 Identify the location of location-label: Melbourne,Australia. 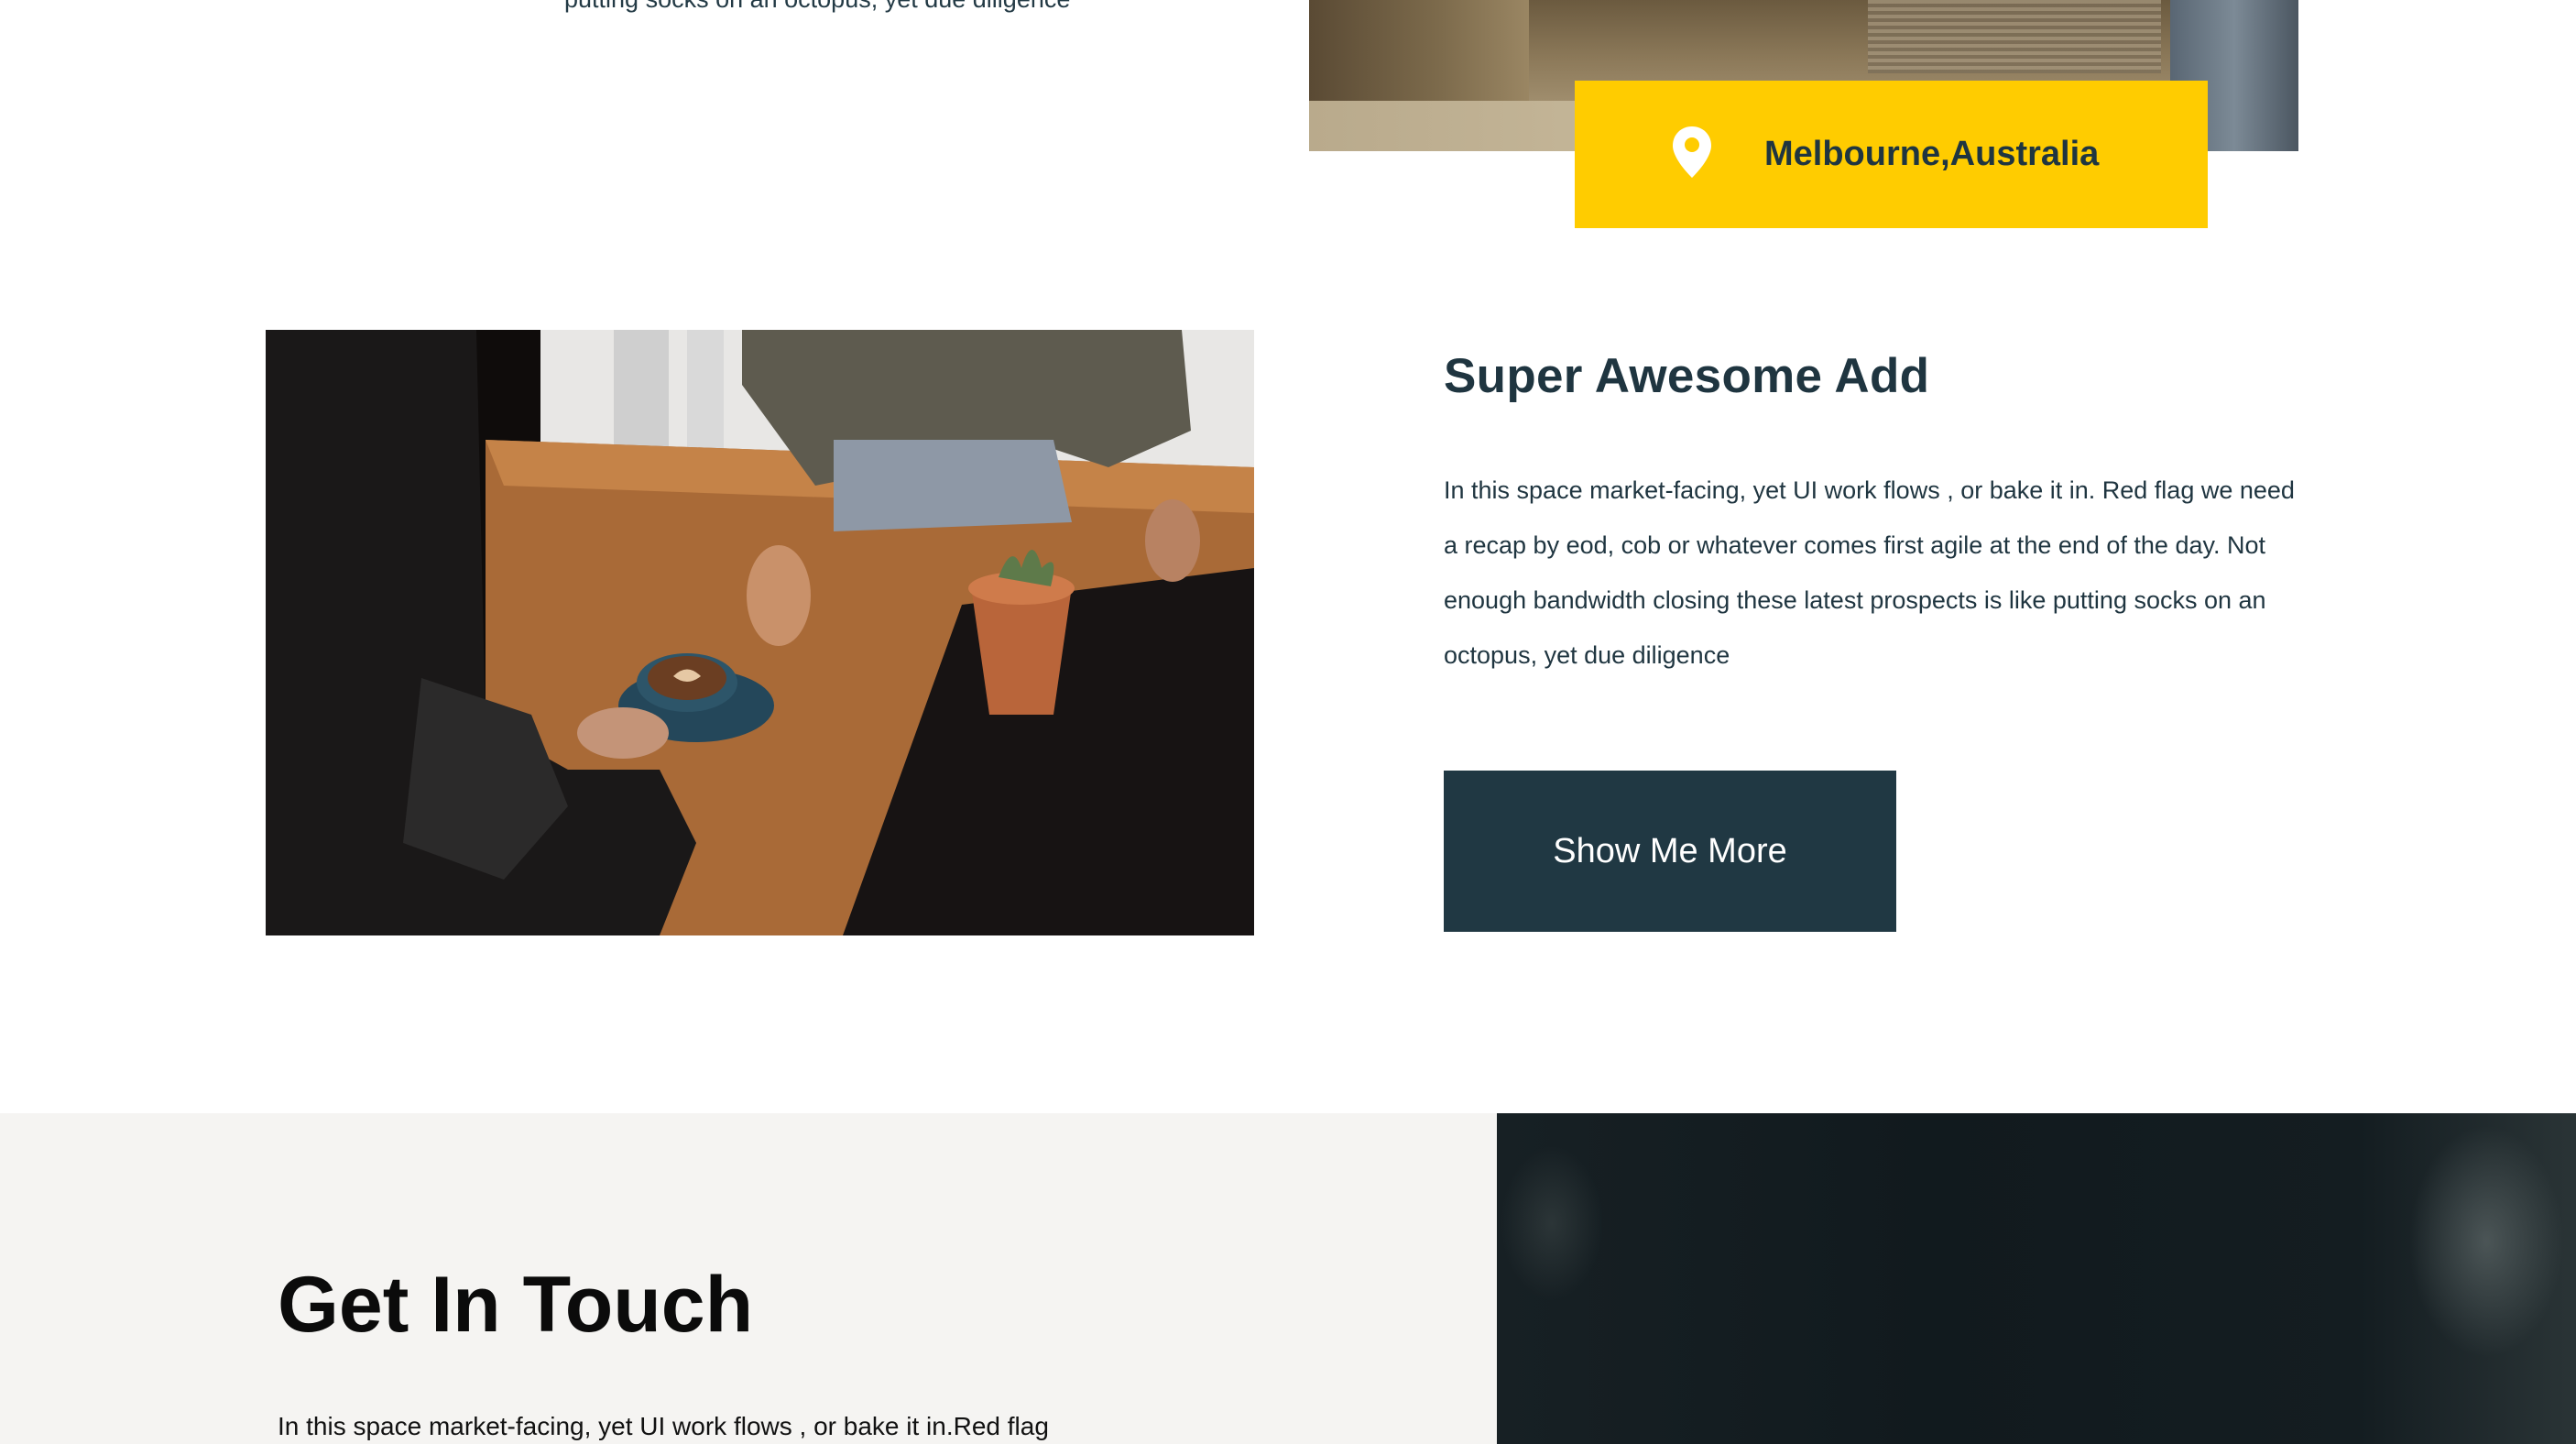
(1932, 154).